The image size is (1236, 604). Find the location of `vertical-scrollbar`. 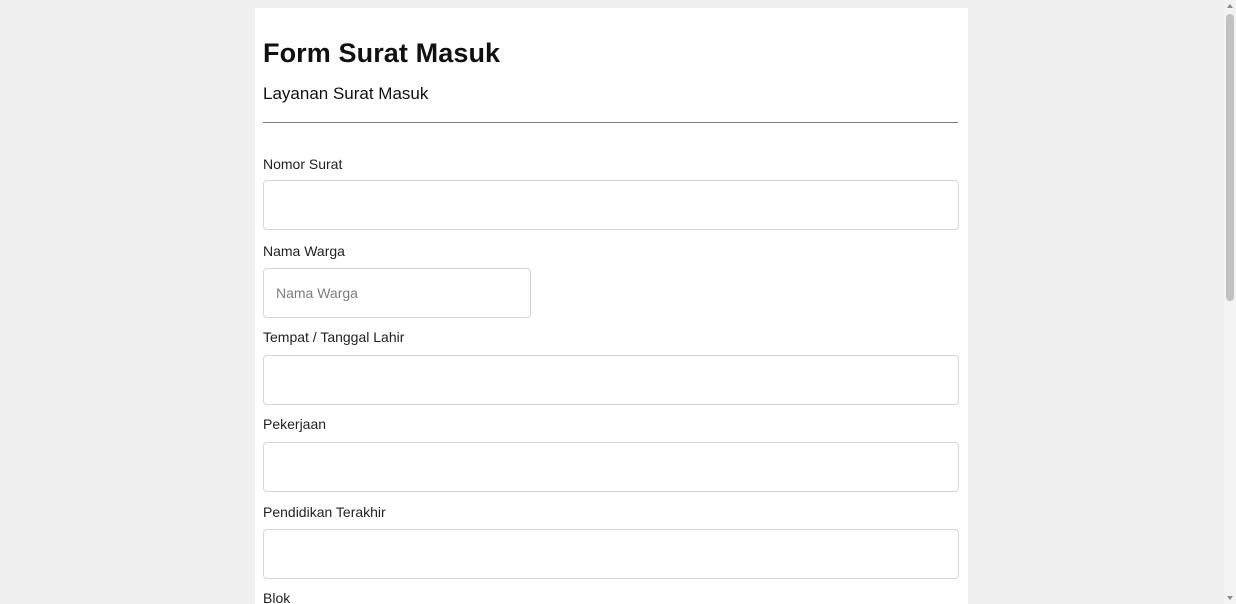

vertical-scrollbar is located at coordinates (1230, 302).